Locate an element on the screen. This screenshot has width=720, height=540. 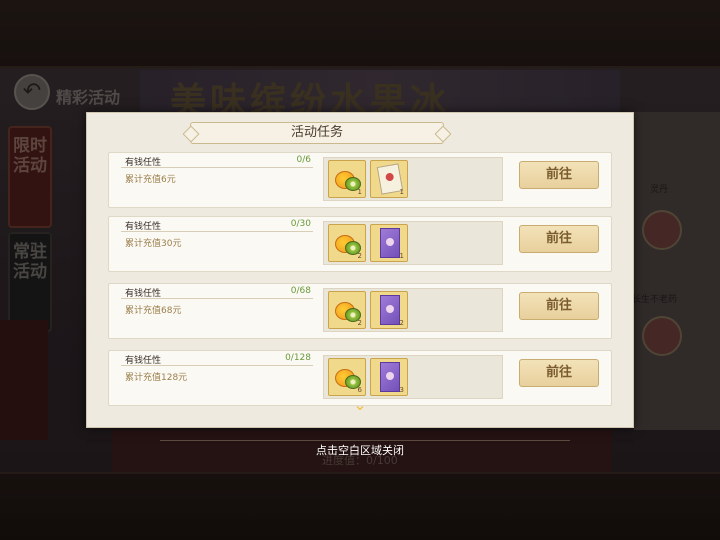
reward-list: 6 3 is located at coordinates (413, 377).